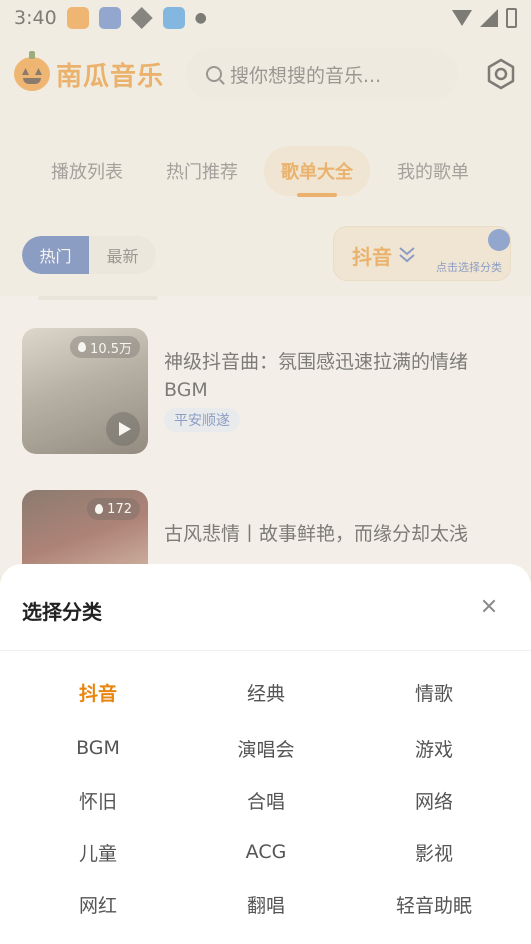 The image size is (531, 944). I want to click on category-option: 翻唱, so click(266, 904).